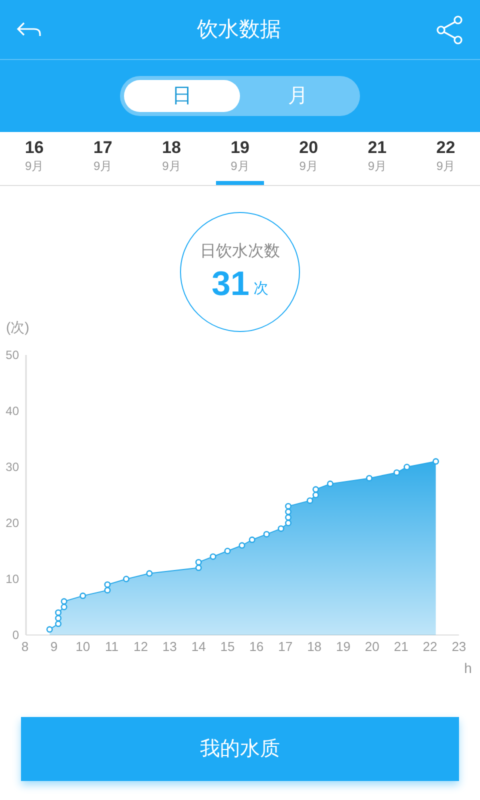 Image resolution: width=480 pixels, height=800 pixels. Describe the element at coordinates (171, 158) in the screenshot. I see `date-tab: 18 9月` at that location.